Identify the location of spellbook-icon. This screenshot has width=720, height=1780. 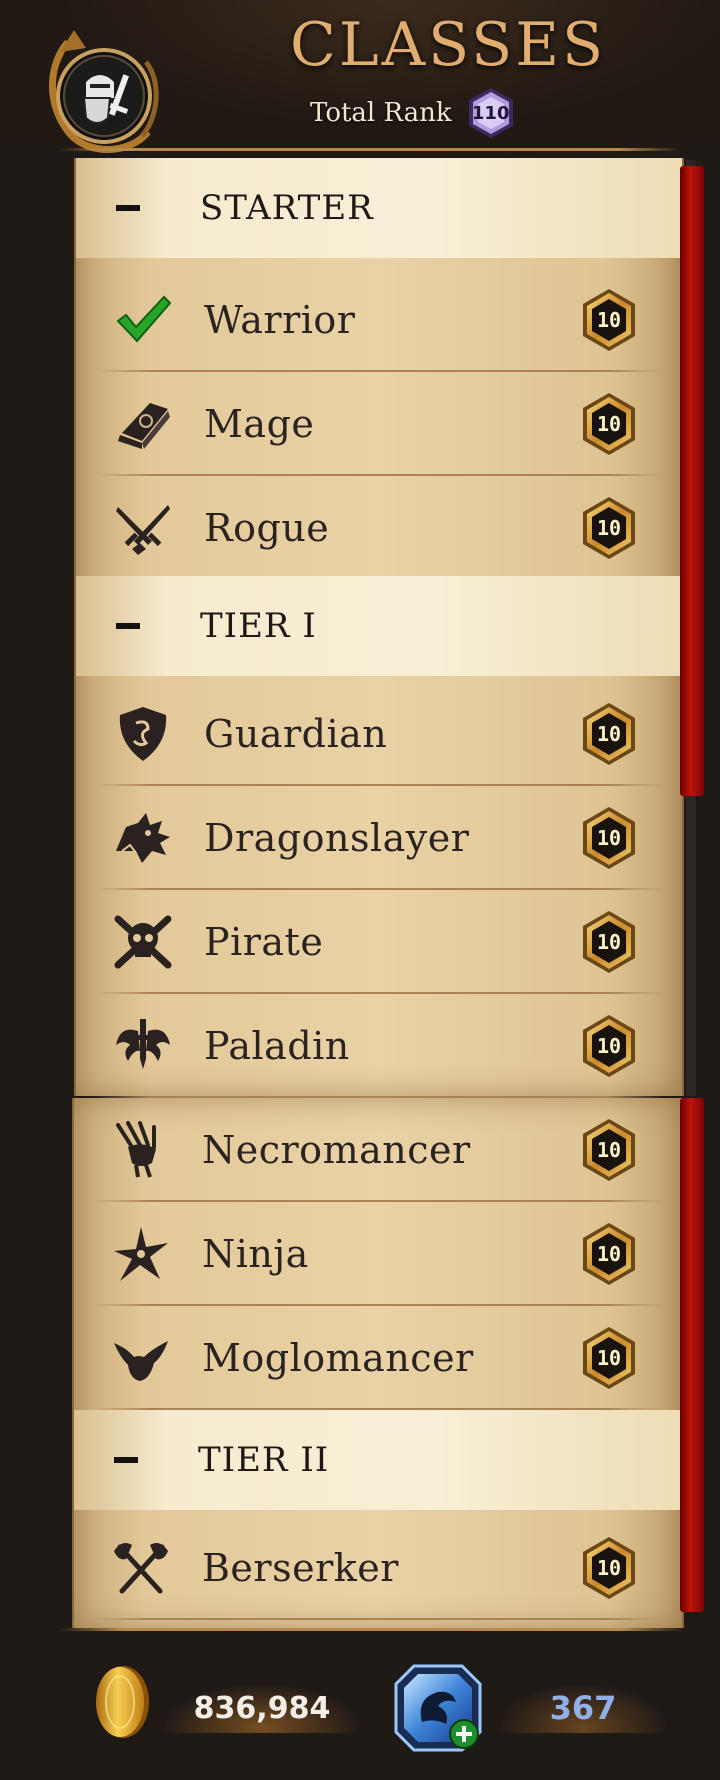
(144, 426).